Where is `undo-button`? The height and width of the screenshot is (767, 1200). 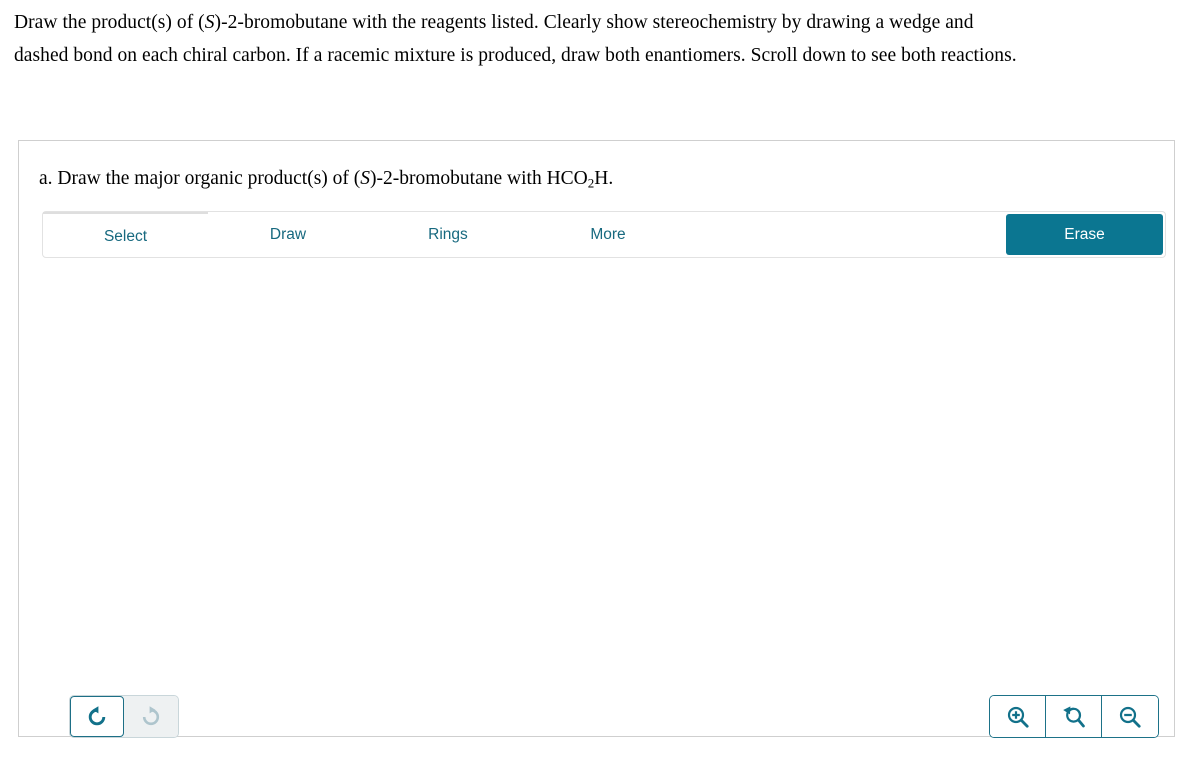 undo-button is located at coordinates (97, 716).